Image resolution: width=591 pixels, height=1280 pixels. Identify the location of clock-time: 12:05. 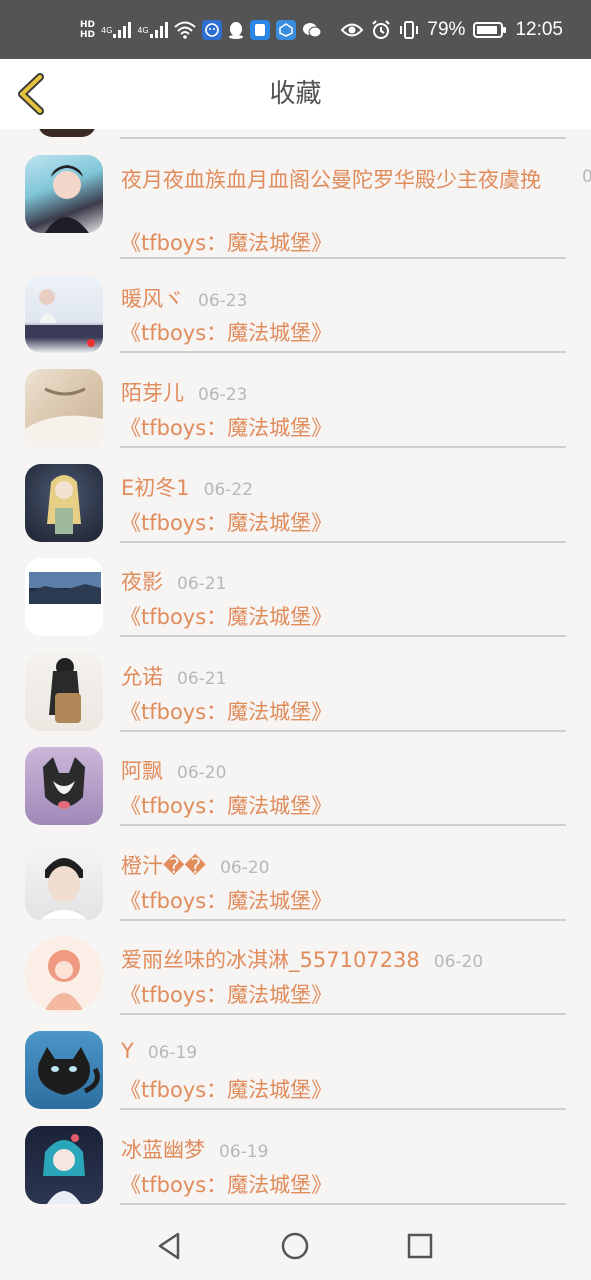
(539, 29).